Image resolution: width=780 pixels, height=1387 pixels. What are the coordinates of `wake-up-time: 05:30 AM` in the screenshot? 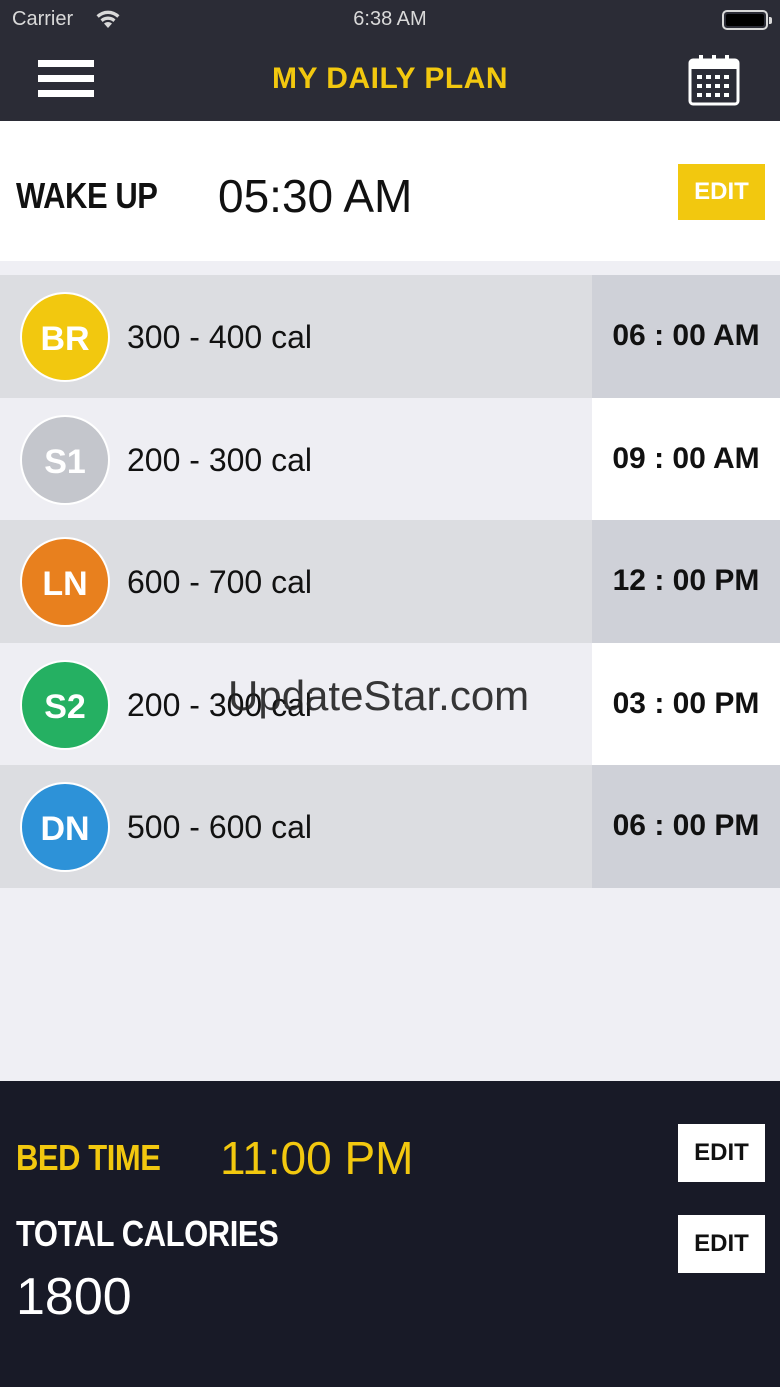 It's located at (315, 196).